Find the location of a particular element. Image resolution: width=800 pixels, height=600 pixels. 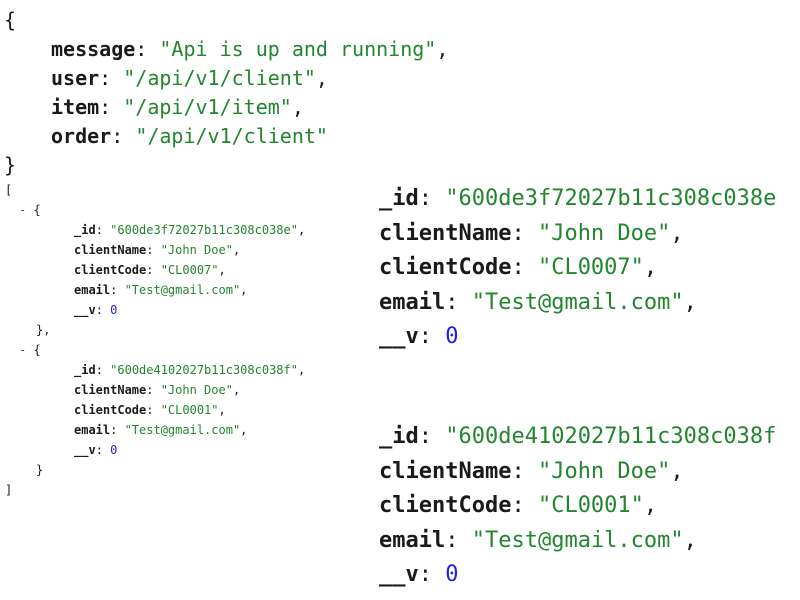

json-field-message: message: "Api is up and running", is located at coordinates (250, 49).